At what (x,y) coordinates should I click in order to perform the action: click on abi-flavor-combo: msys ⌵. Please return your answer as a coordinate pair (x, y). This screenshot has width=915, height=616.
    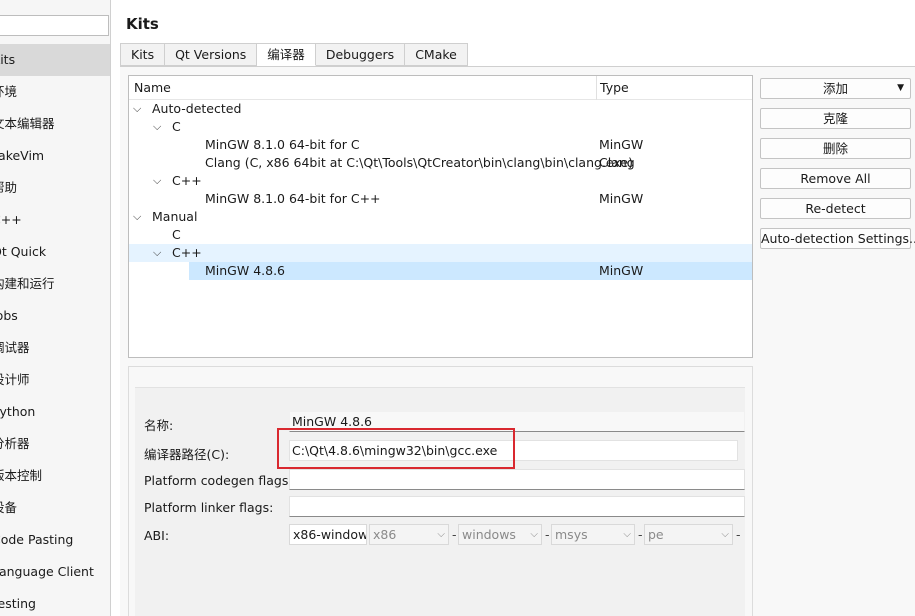
    Looking at the image, I should click on (593, 534).